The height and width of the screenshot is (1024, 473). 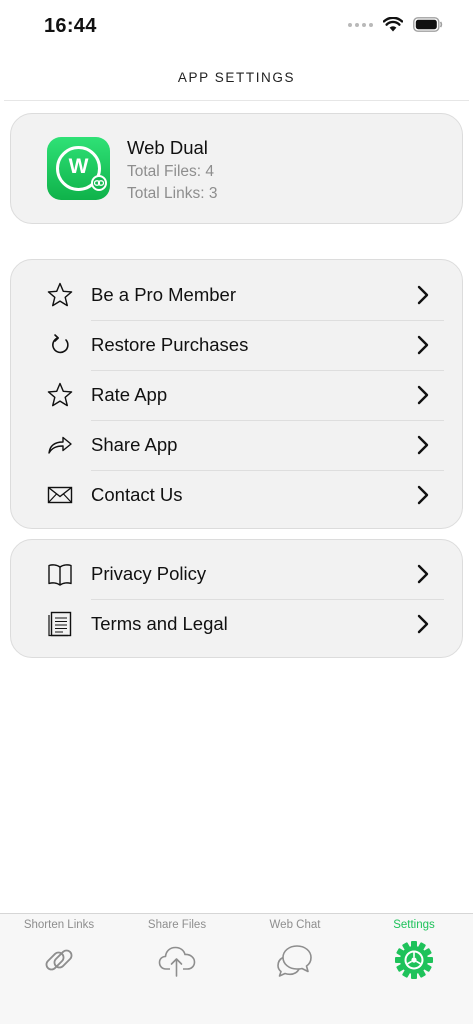 I want to click on book-icon, so click(x=60, y=575).